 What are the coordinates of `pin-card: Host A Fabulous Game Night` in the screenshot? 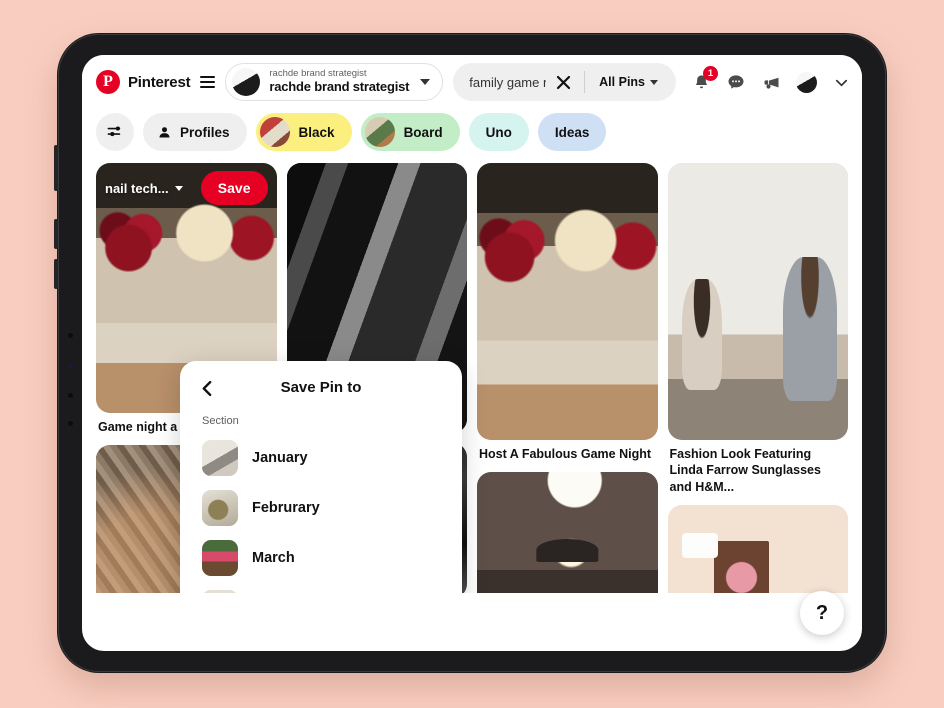 It's located at (567, 312).